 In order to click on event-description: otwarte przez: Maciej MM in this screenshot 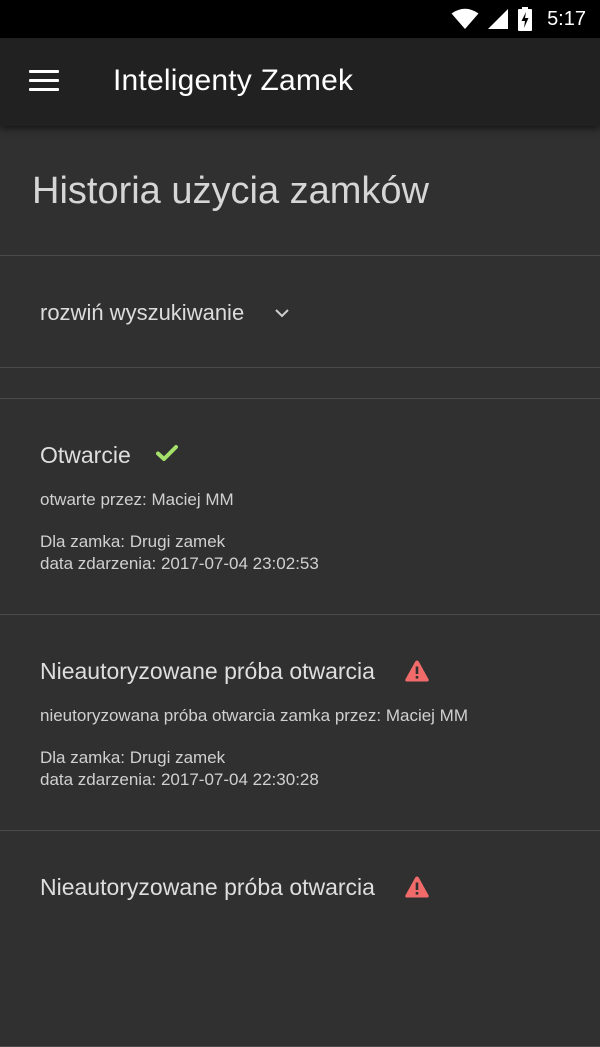, I will do `click(137, 499)`.